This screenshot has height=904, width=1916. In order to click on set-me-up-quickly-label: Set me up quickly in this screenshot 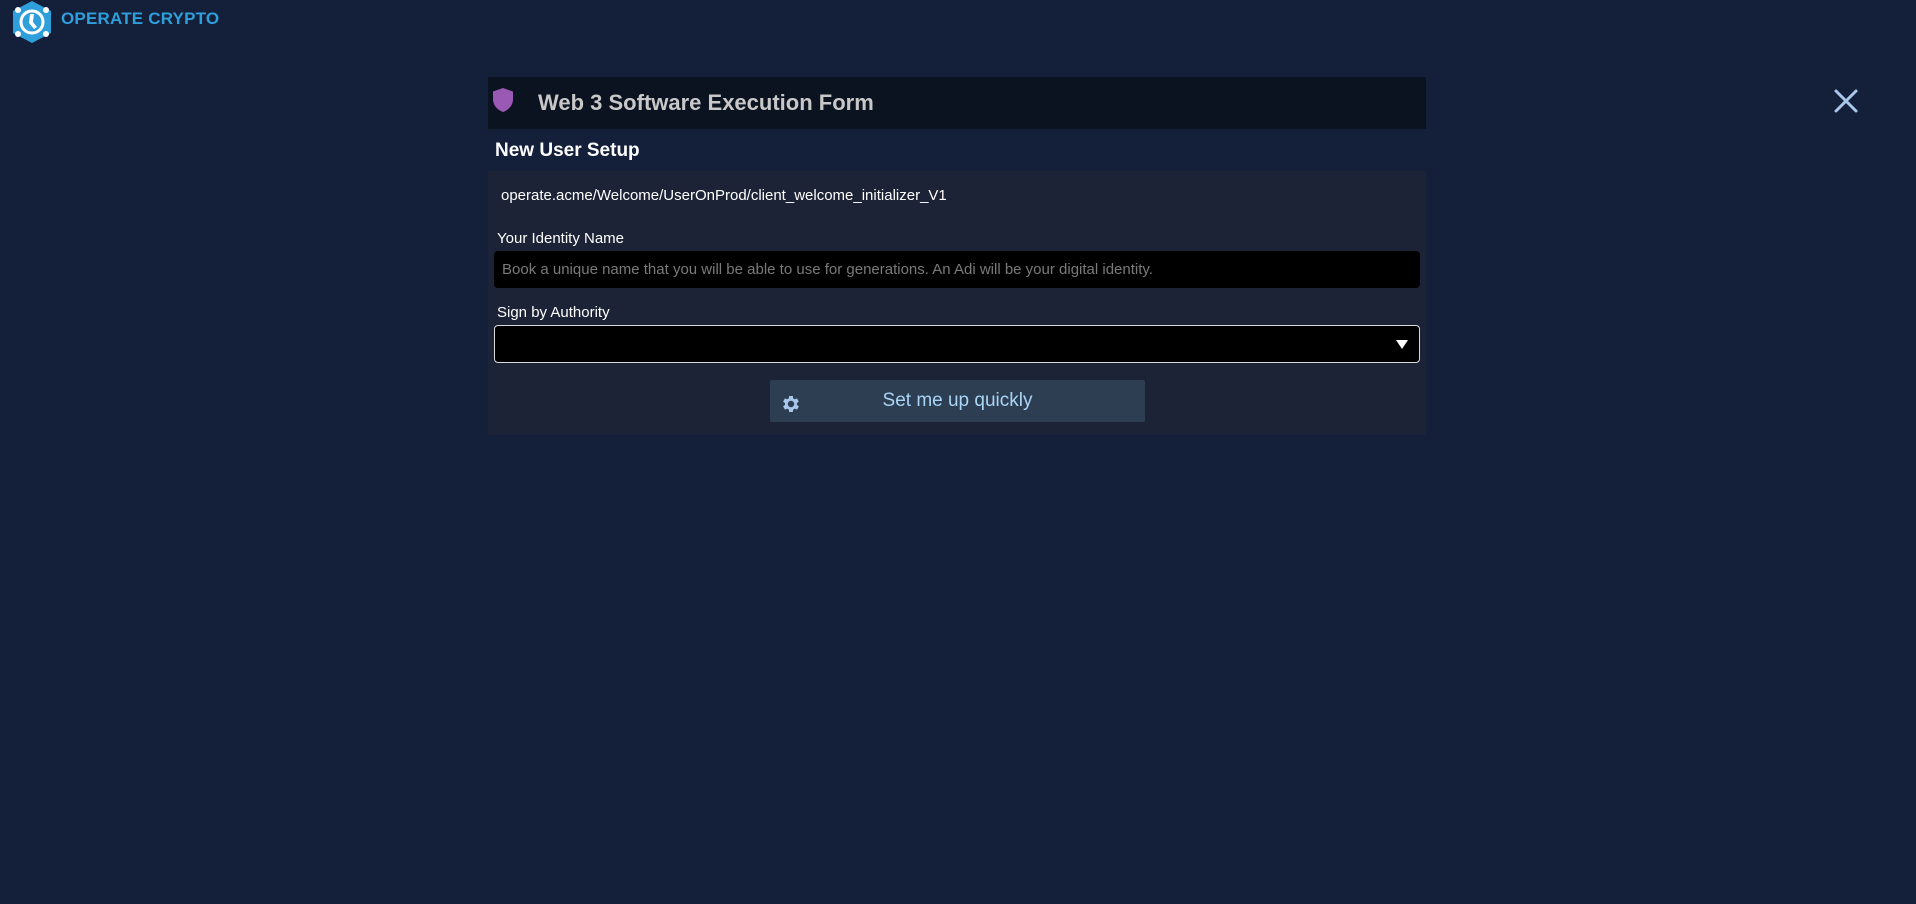, I will do `click(957, 400)`.